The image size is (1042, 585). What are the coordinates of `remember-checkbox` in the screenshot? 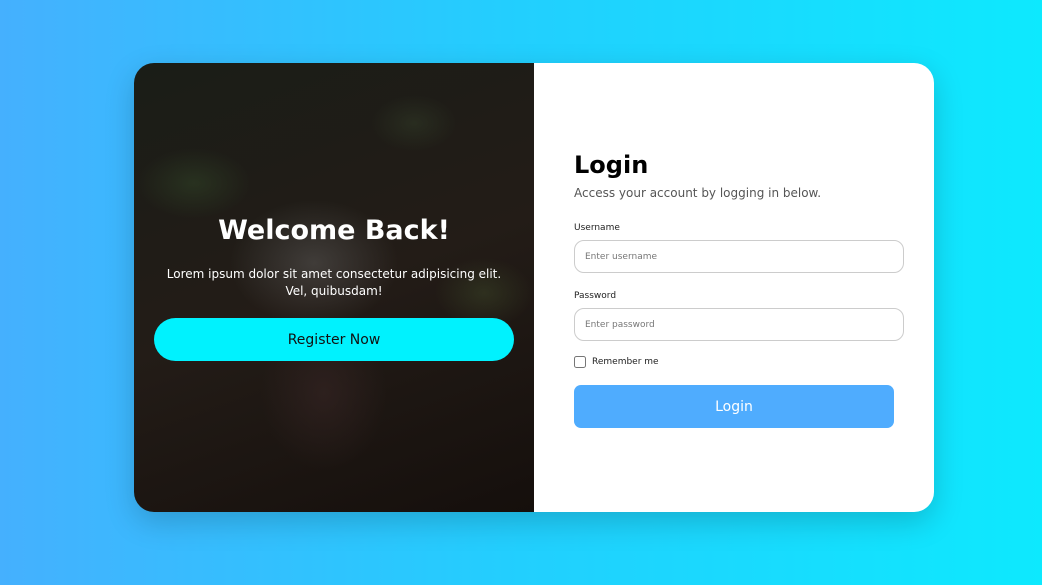 It's located at (580, 362).